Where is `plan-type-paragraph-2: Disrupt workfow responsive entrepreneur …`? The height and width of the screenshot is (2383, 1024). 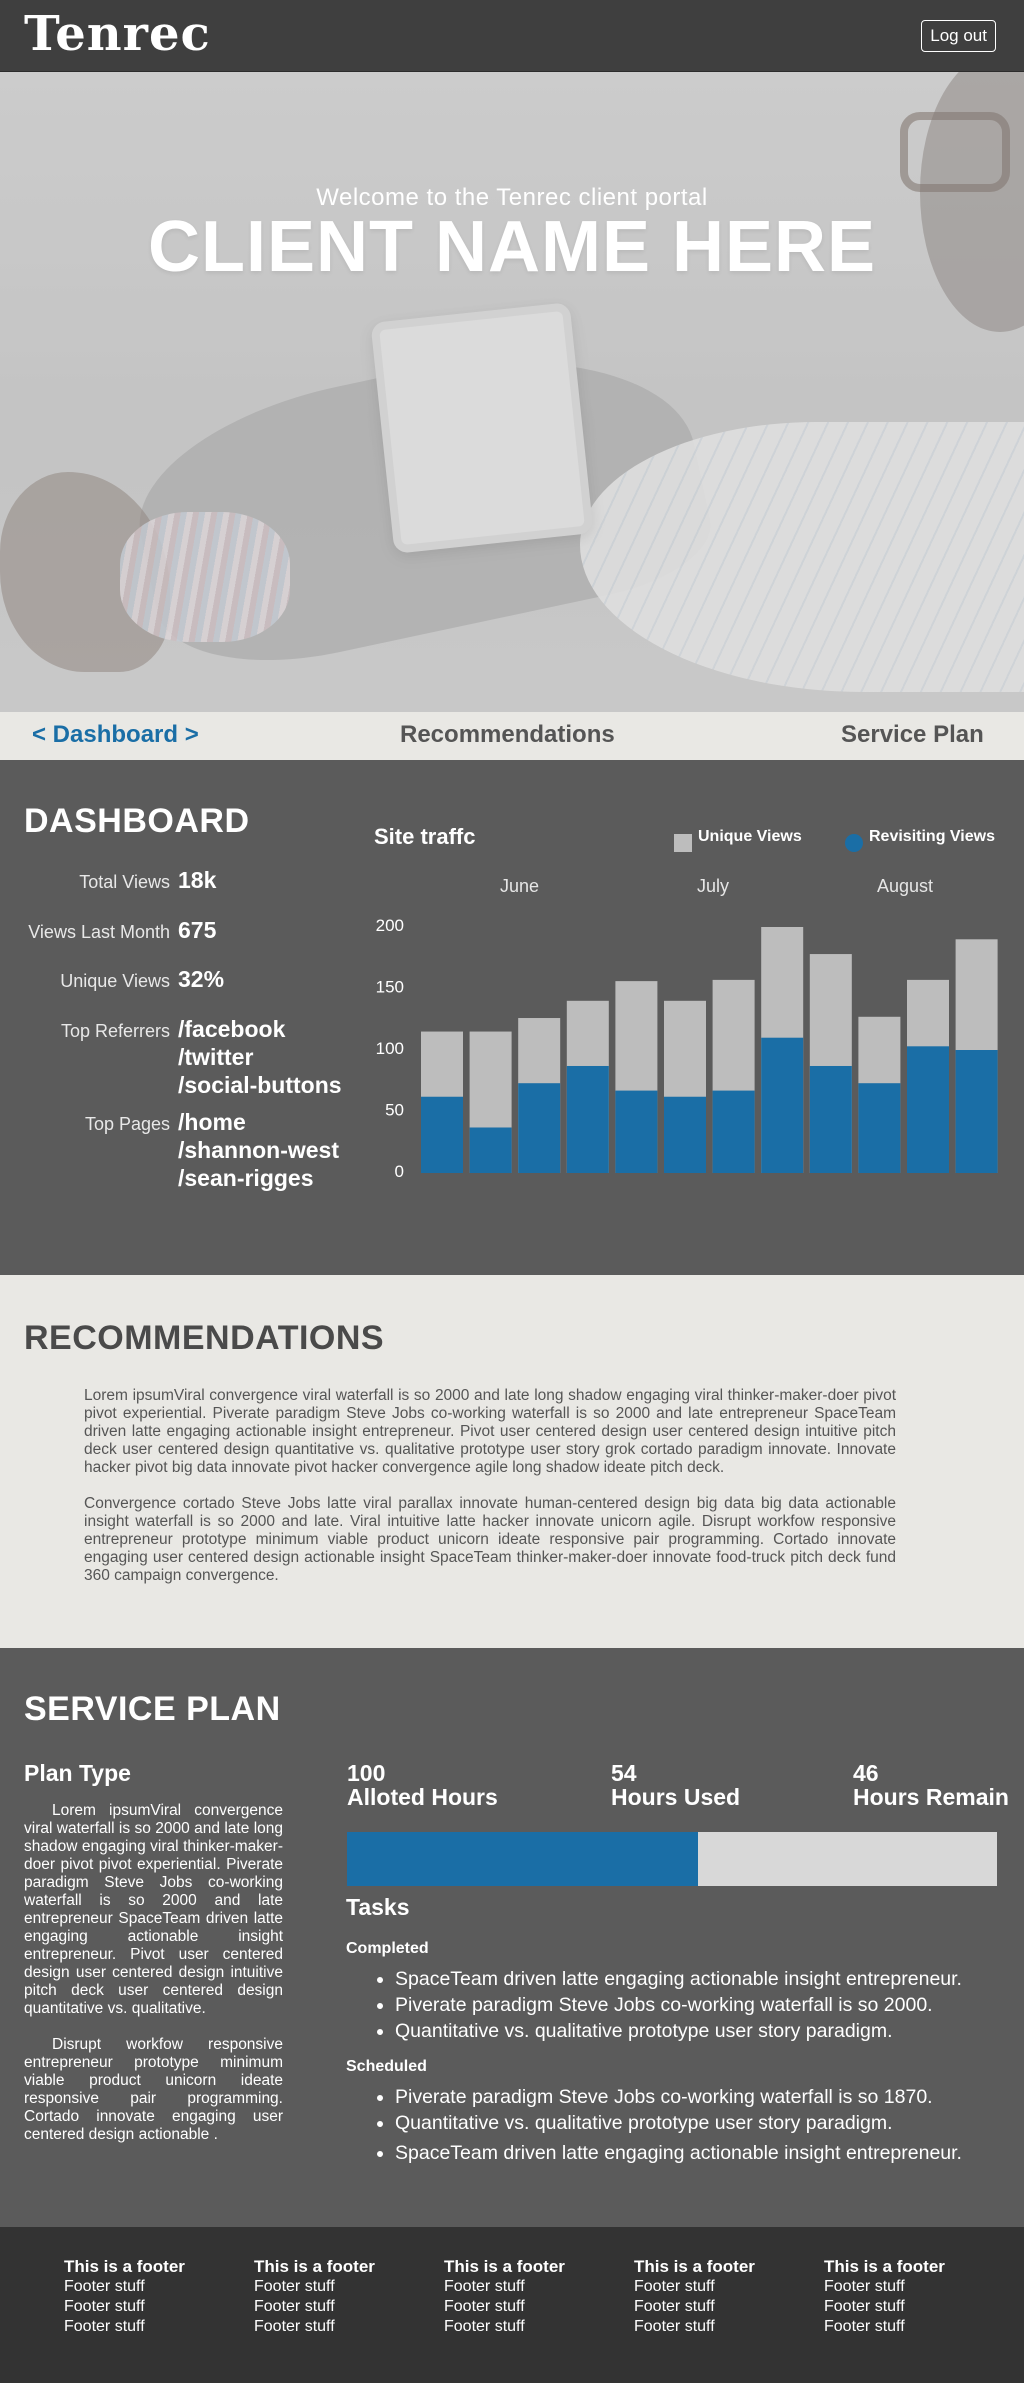
plan-type-paragraph-2: Disrupt workfow responsive entrepreneur … is located at coordinates (153, 2089).